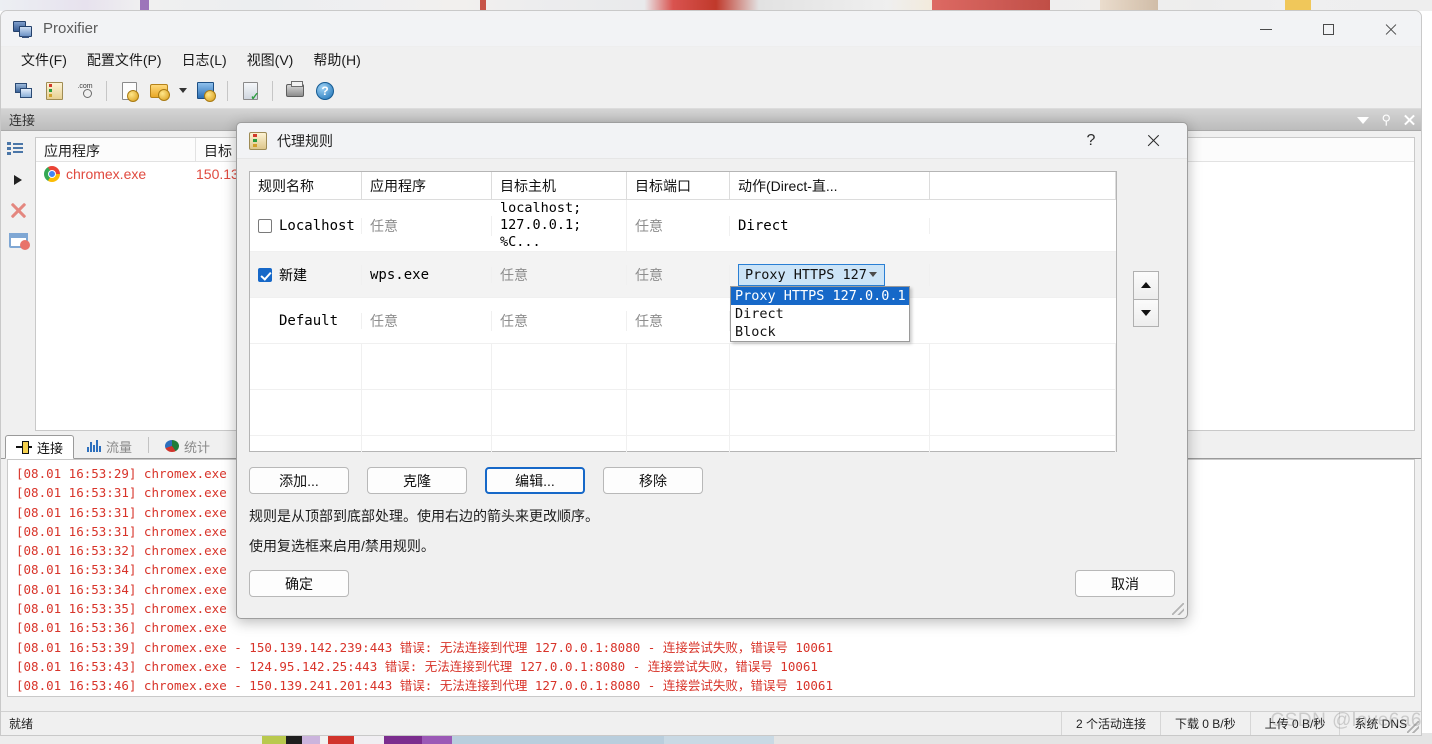 The image size is (1432, 744). I want to click on rule-action-cell: Direct, so click(830, 225).